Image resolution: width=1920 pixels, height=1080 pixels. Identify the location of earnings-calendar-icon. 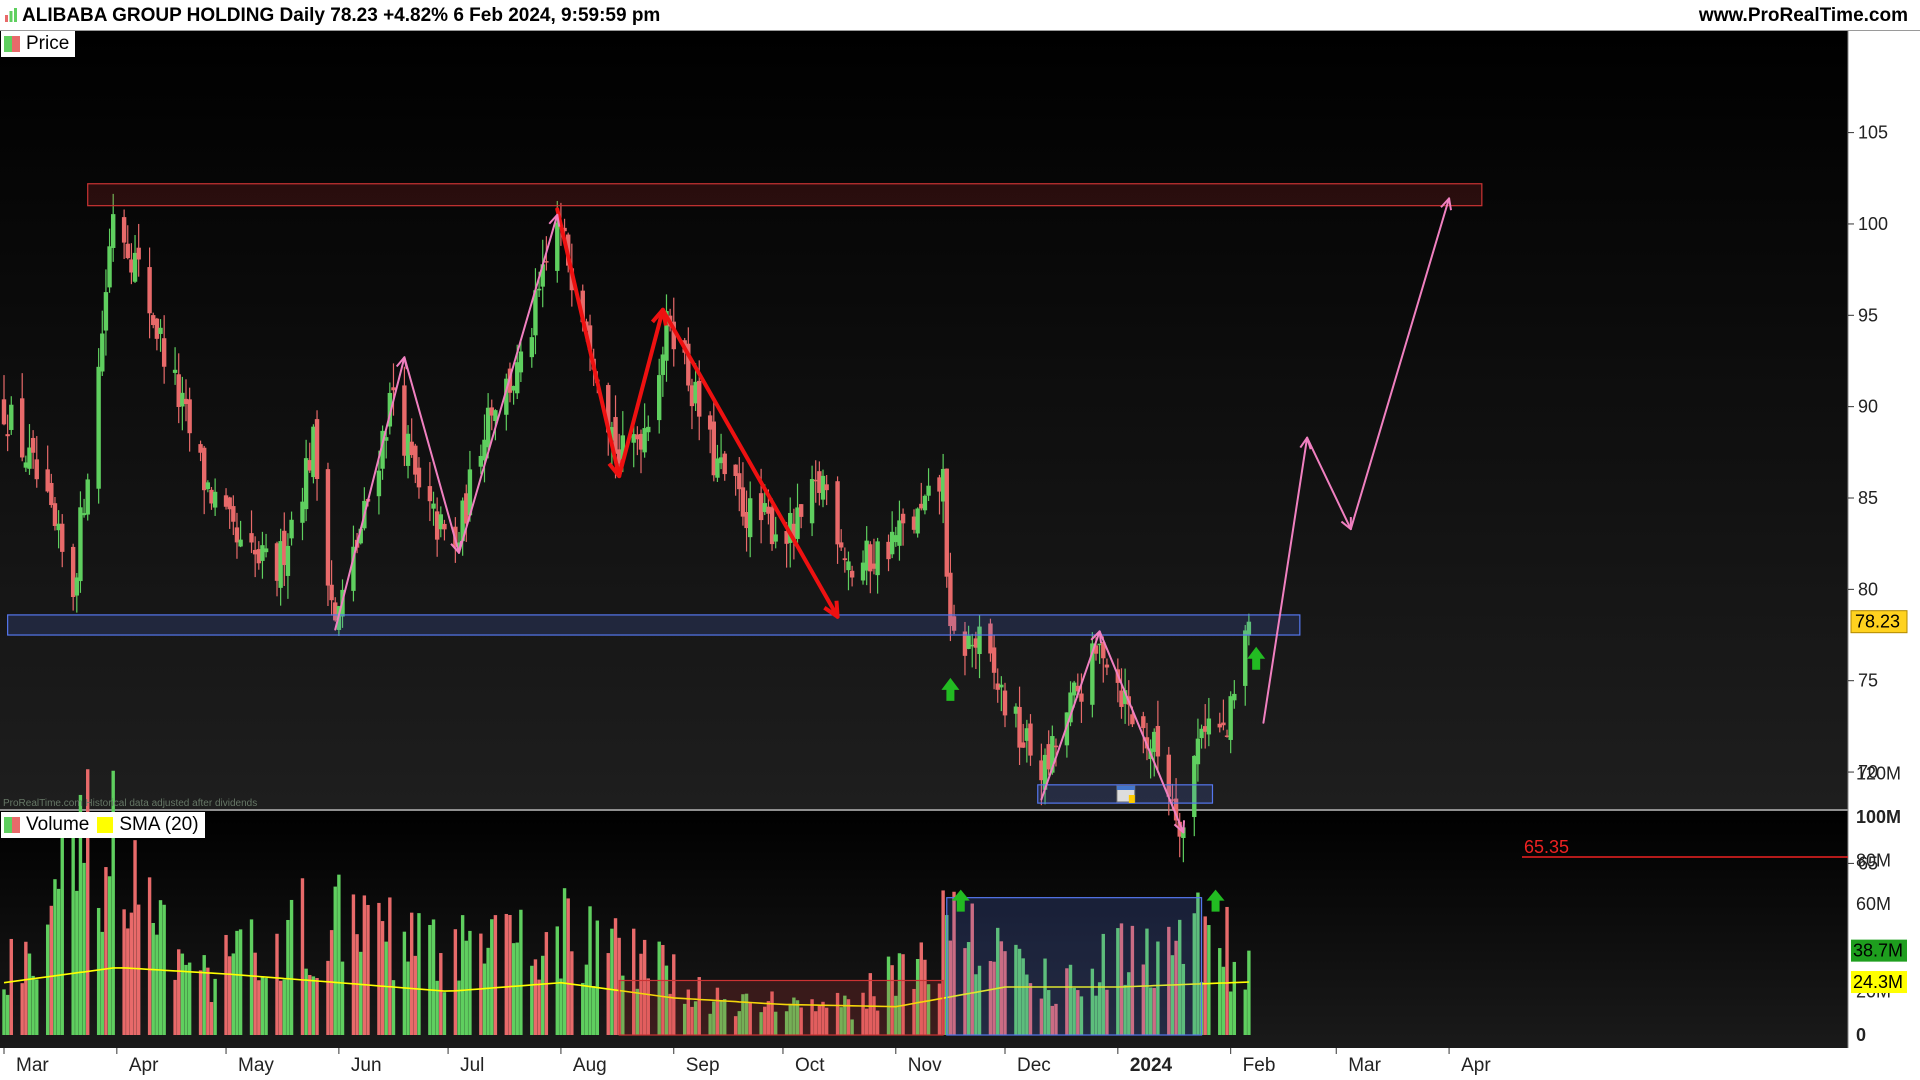
(1126, 794).